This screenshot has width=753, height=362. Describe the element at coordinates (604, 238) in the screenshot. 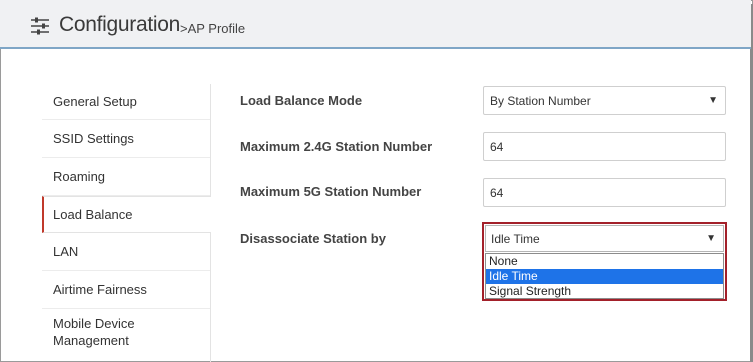

I see `disassociate-station-select: Idle Time ▼` at that location.